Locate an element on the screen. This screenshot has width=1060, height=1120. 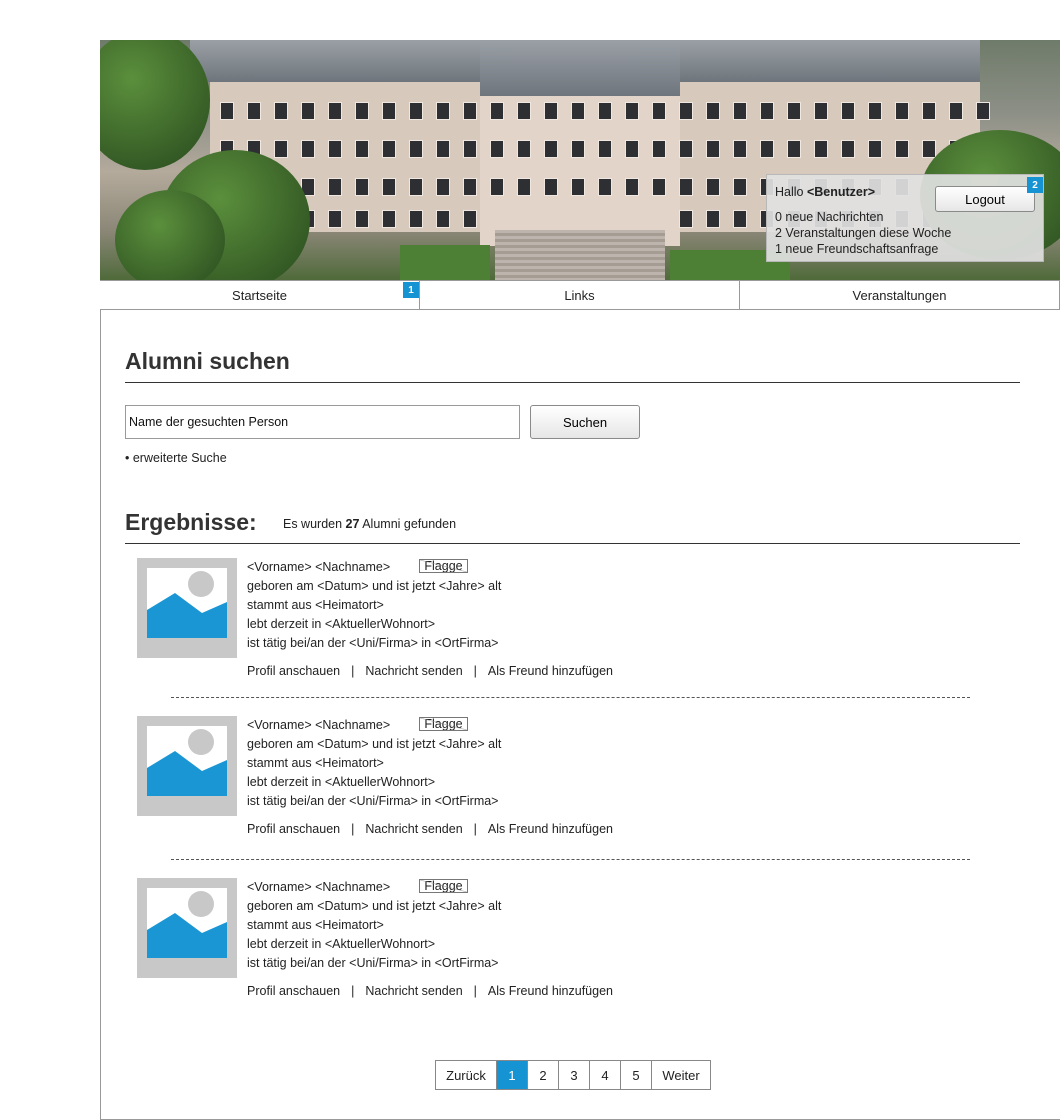
friend-requests-text: 1 neue Freundschaftsanfrage is located at coordinates (856, 249).